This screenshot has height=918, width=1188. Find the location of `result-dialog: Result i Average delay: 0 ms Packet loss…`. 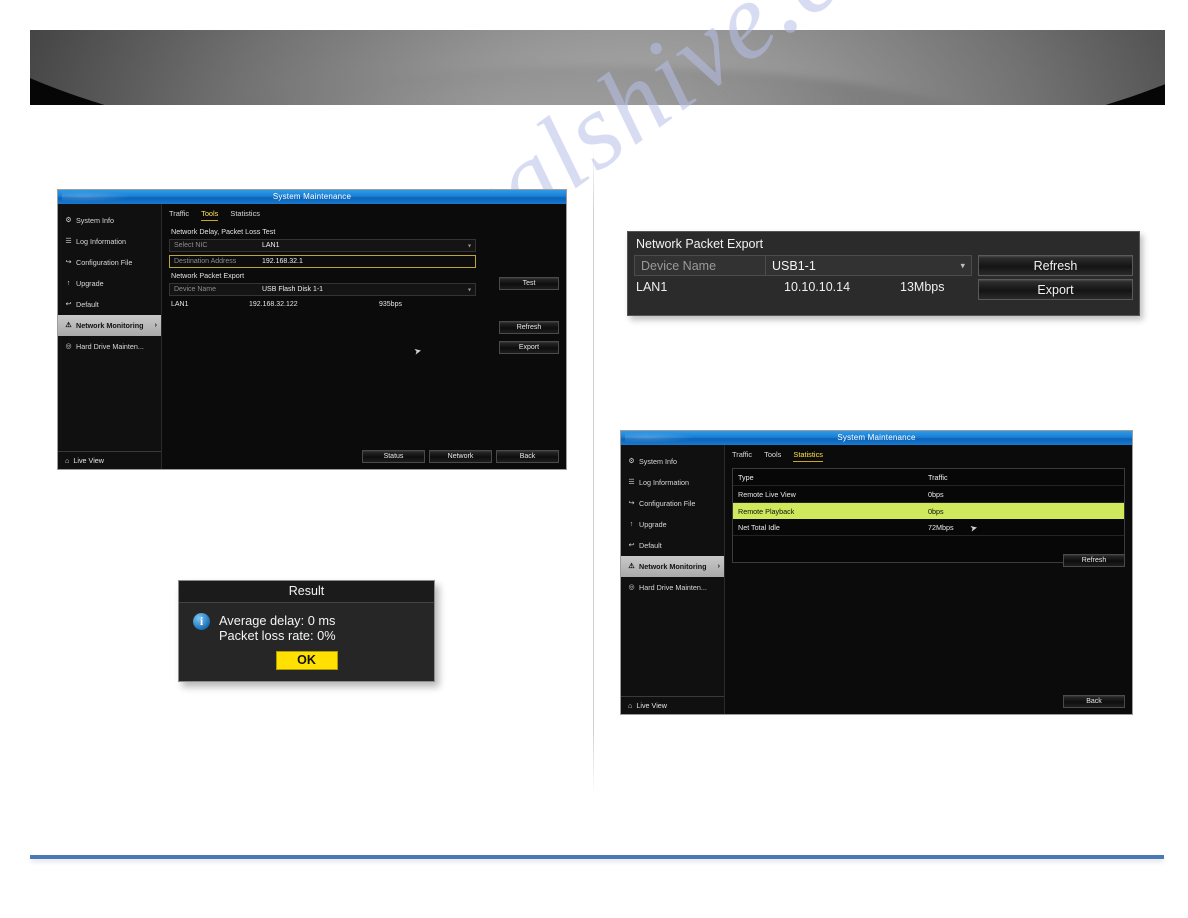

result-dialog: Result i Average delay: 0 ms Packet loss… is located at coordinates (306, 631).